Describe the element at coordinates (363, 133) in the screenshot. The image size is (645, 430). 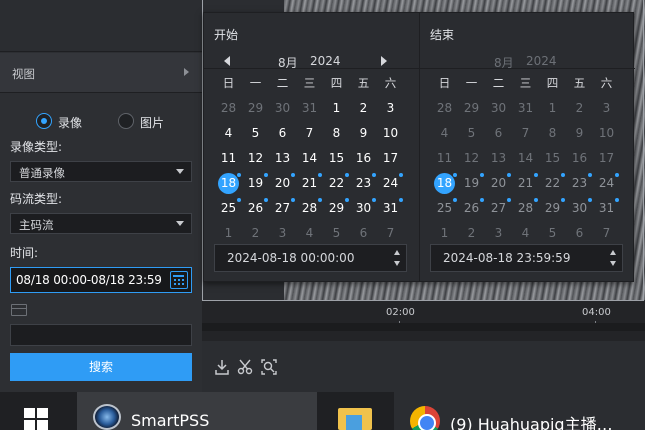
I see `start-day-cell: 9` at that location.